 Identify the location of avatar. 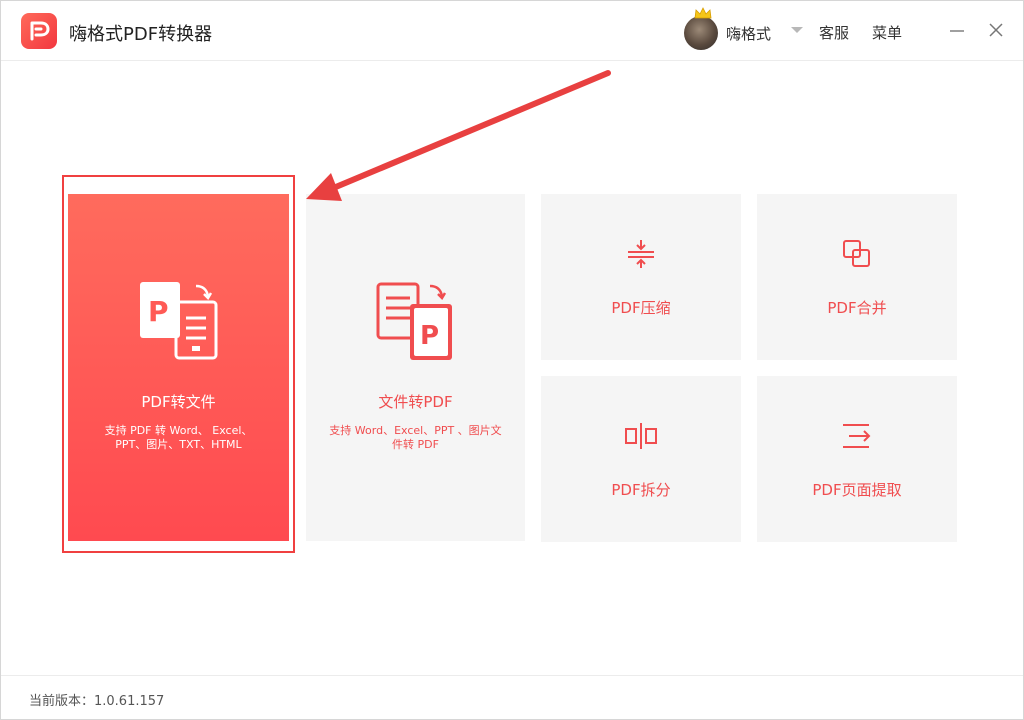
(701, 33).